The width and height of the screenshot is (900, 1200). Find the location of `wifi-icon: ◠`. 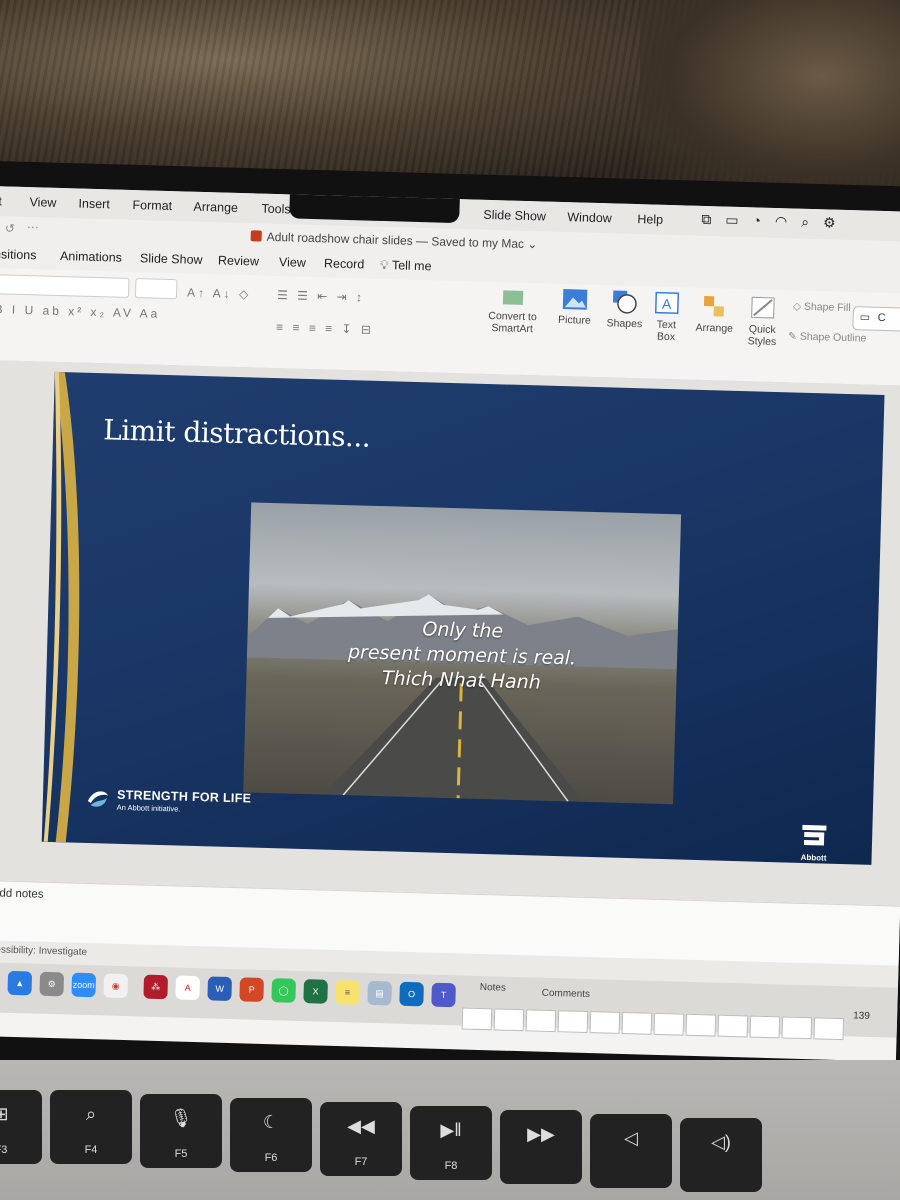

wifi-icon: ◠ is located at coordinates (781, 221).